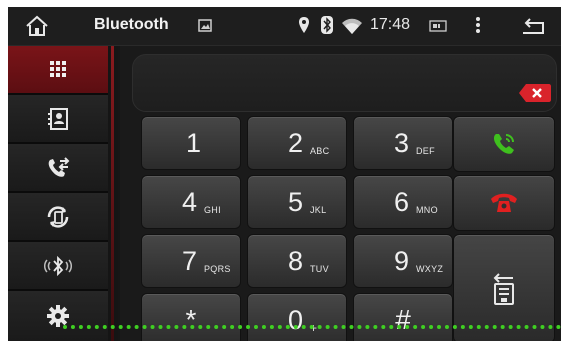 This screenshot has width=565, height=341. What do you see at coordinates (327, 25) in the screenshot?
I see `bluetooth-icon` at bounding box center [327, 25].